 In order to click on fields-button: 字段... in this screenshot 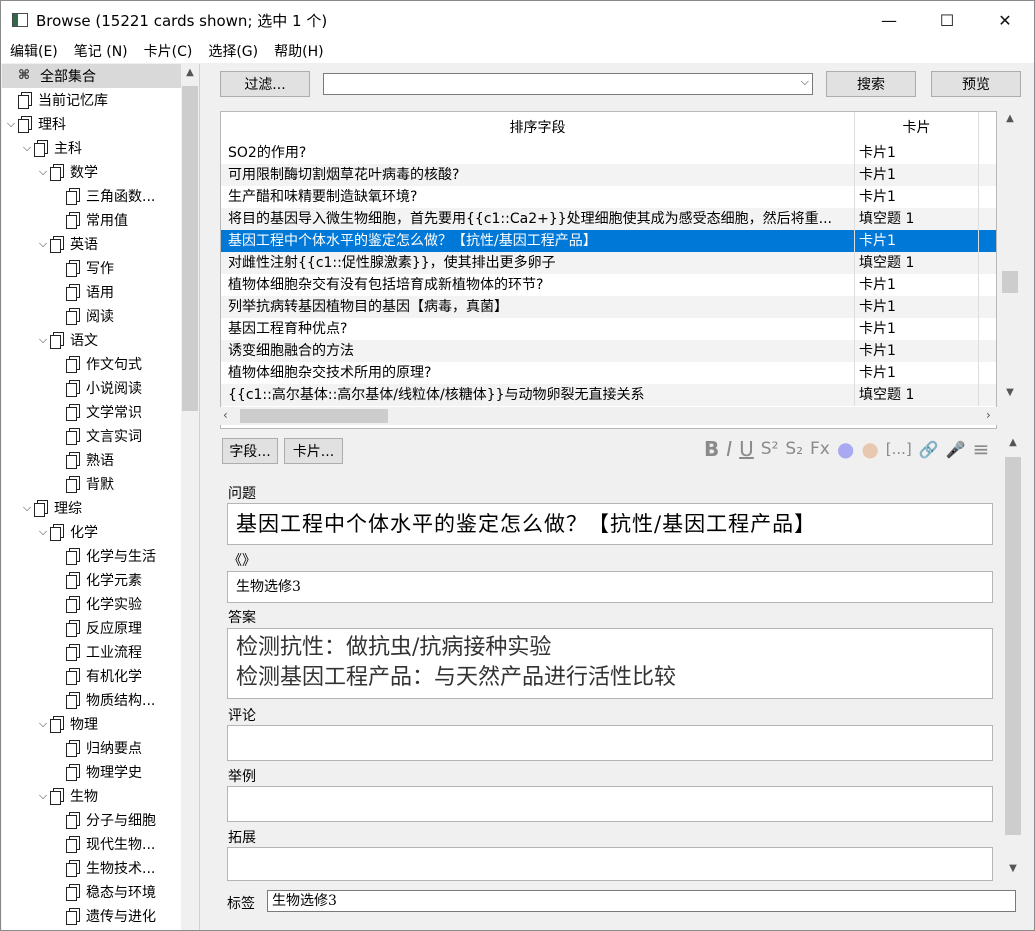, I will do `click(250, 451)`.